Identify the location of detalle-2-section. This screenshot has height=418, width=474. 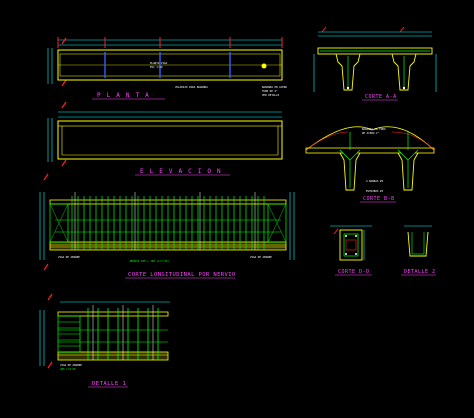
(418, 244).